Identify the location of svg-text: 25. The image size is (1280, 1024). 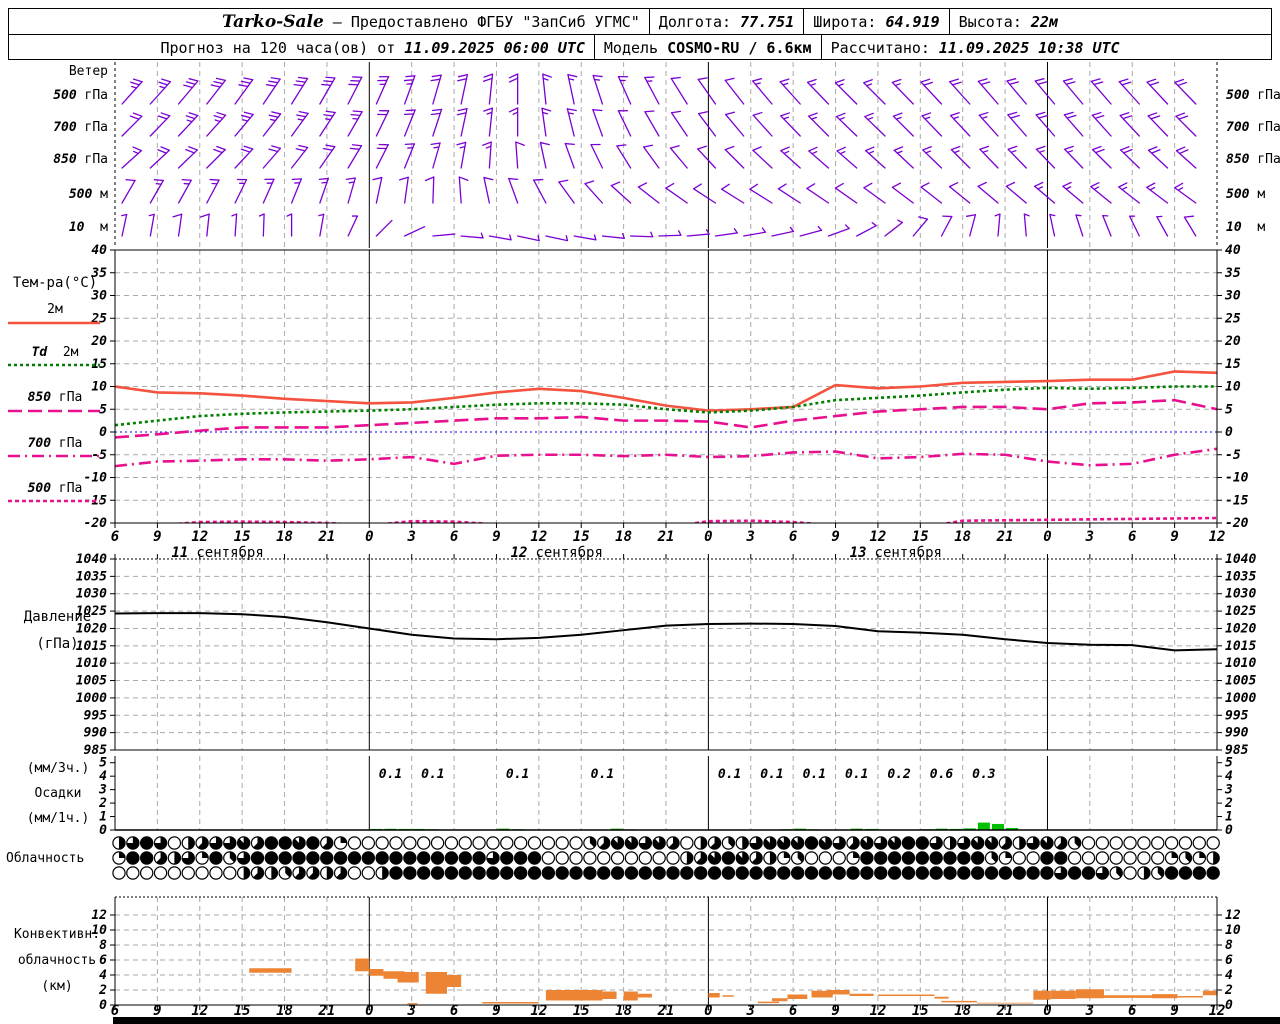
(1232, 318).